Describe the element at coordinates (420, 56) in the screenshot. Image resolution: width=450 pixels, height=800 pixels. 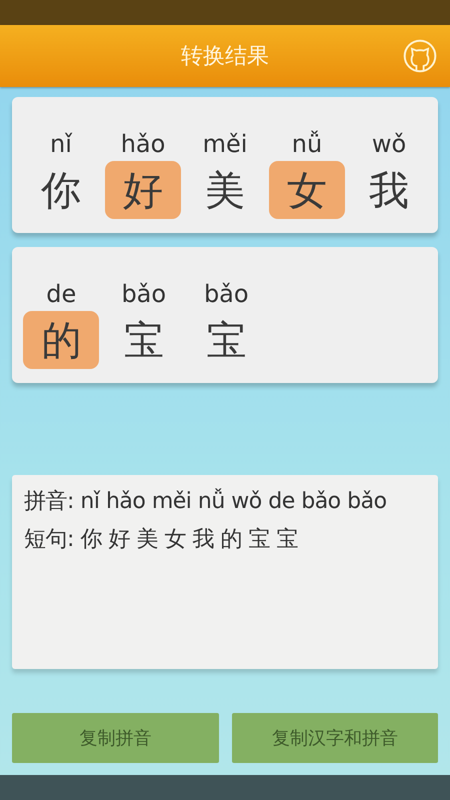
I see `cat-logo-icon` at that location.